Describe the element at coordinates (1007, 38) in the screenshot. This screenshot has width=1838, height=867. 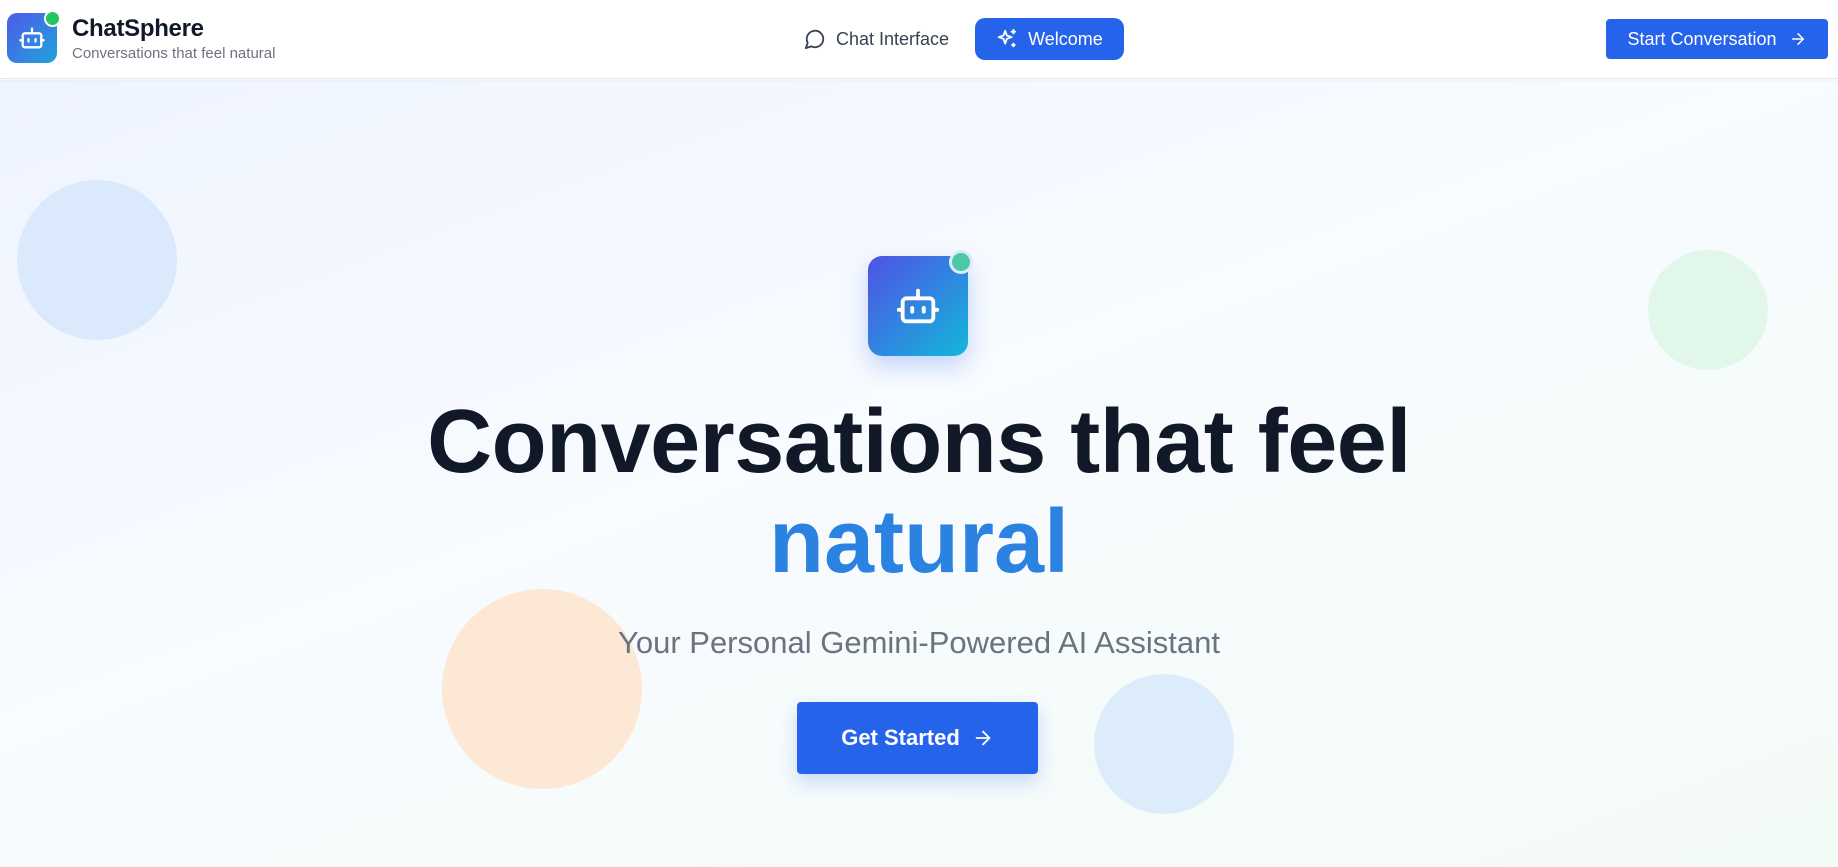
I see `sparkles-icon` at that location.